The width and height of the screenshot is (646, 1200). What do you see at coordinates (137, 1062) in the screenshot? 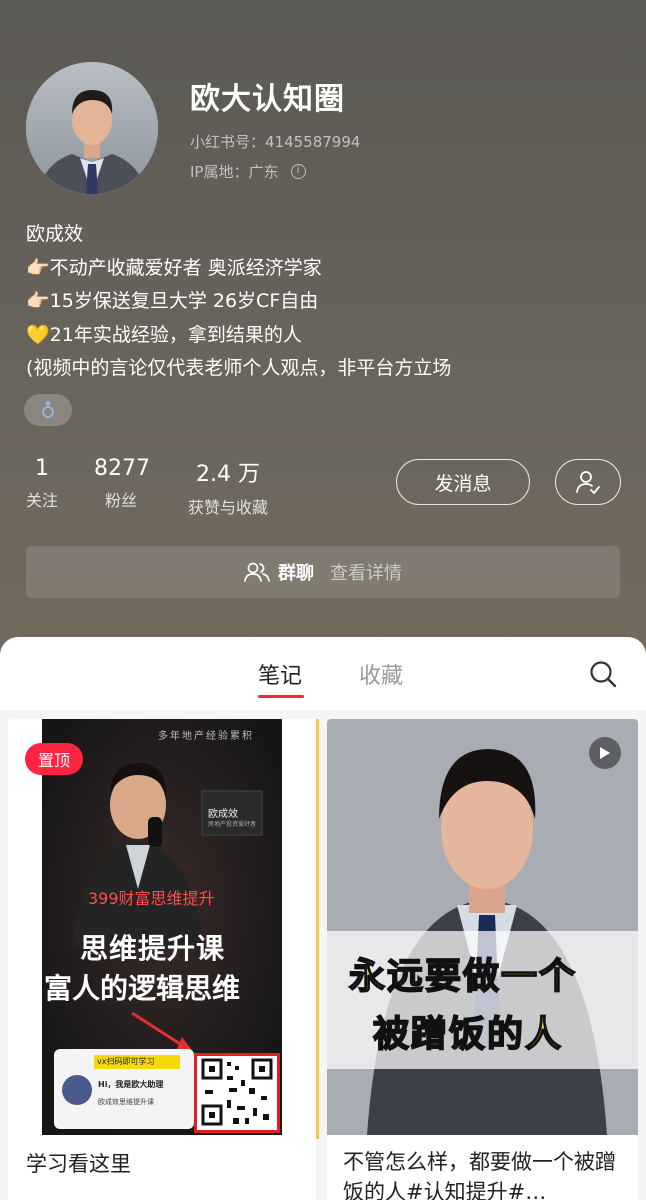
I see `scan-tip: vx扫码即可学习` at bounding box center [137, 1062].